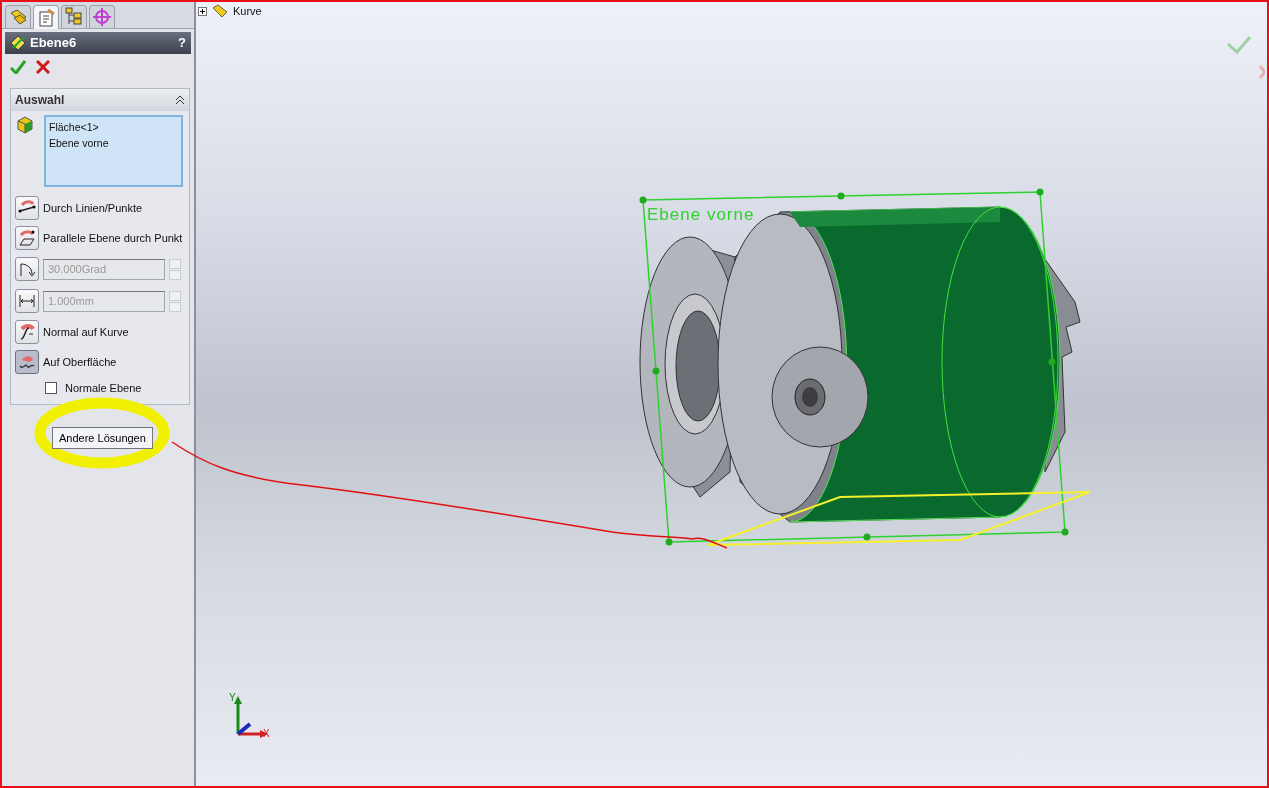 The height and width of the screenshot is (788, 1269). I want to click on panel-title: Ebene6, so click(53, 43).